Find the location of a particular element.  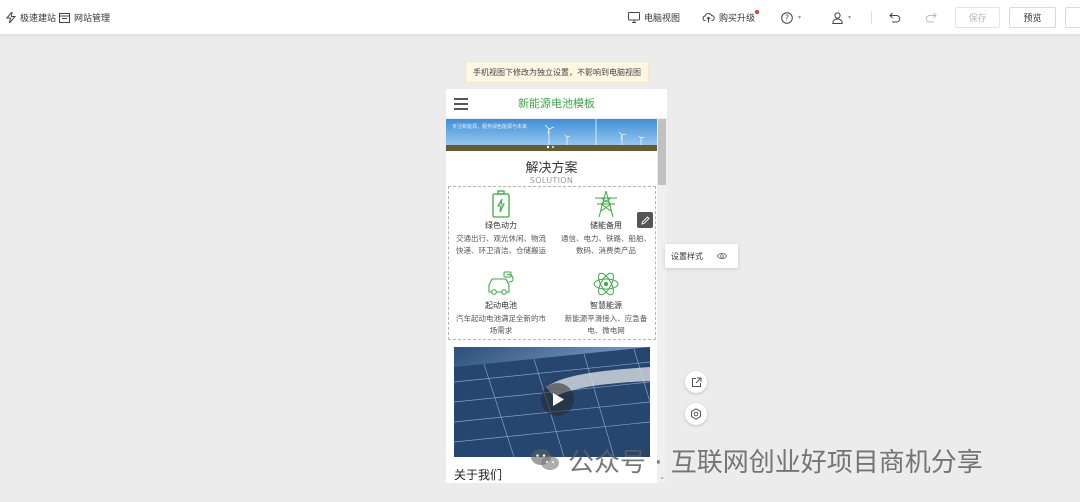

solution-card: 起动电池 汽车起动电池满足全新的市场需求 is located at coordinates (501, 303).